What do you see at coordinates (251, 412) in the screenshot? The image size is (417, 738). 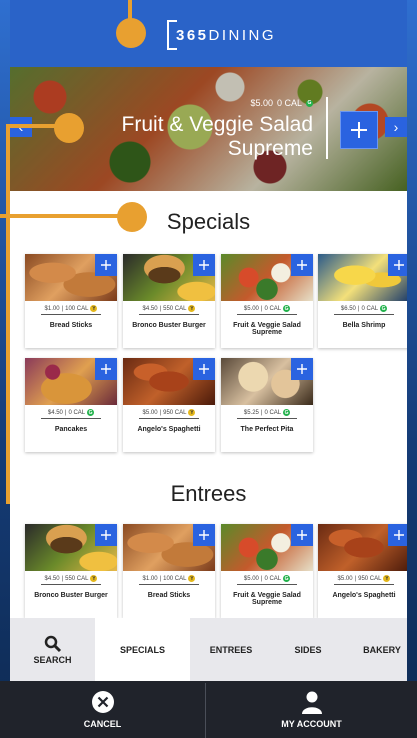 I see `menu-item-price: $5.25` at bounding box center [251, 412].